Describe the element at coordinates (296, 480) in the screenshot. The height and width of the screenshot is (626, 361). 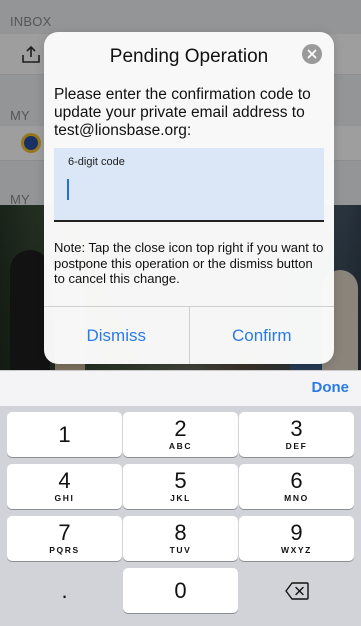
I see `key-6-digit: 6` at that location.